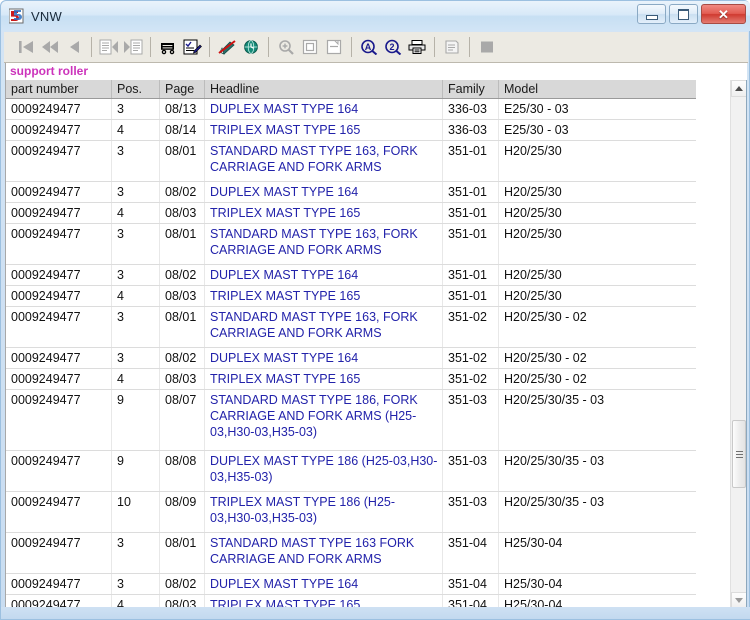  I want to click on page-fit-icon, so click(310, 47).